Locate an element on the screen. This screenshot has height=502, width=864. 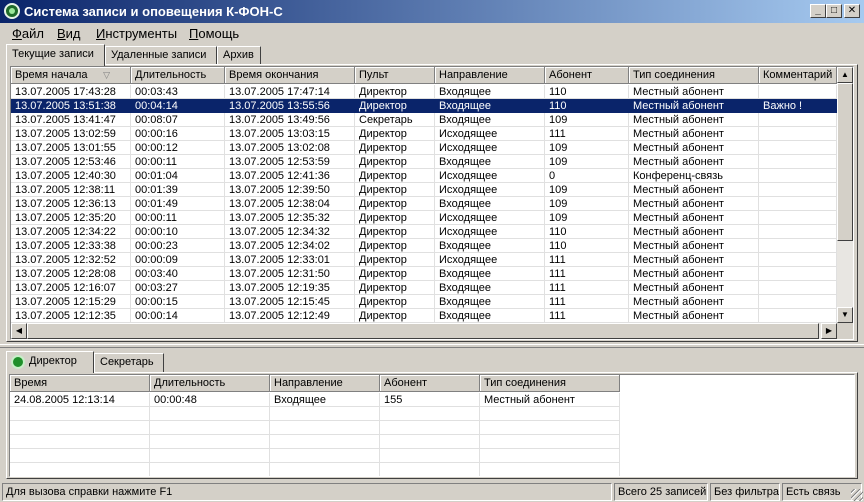
tab-current-records: Текущие записи is located at coordinates (55, 55).